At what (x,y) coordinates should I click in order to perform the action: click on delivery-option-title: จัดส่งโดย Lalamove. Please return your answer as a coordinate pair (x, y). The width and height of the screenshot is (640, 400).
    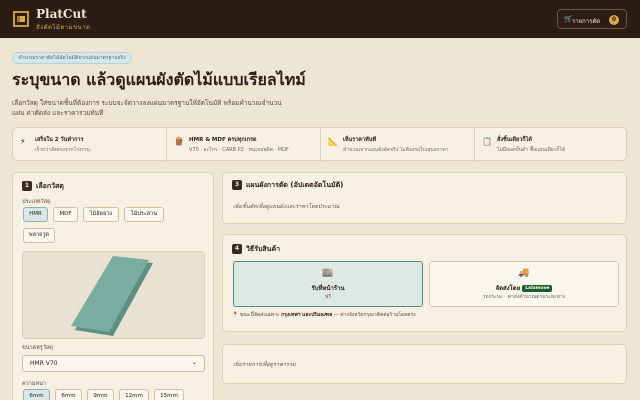
    Looking at the image, I should click on (524, 288).